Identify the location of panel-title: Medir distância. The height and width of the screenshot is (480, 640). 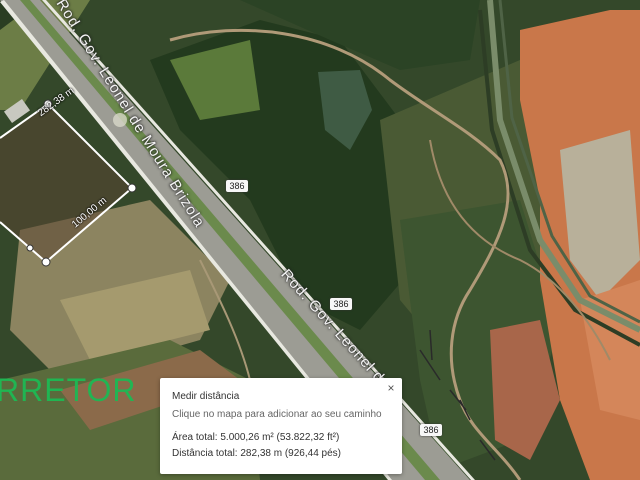
(206, 396).